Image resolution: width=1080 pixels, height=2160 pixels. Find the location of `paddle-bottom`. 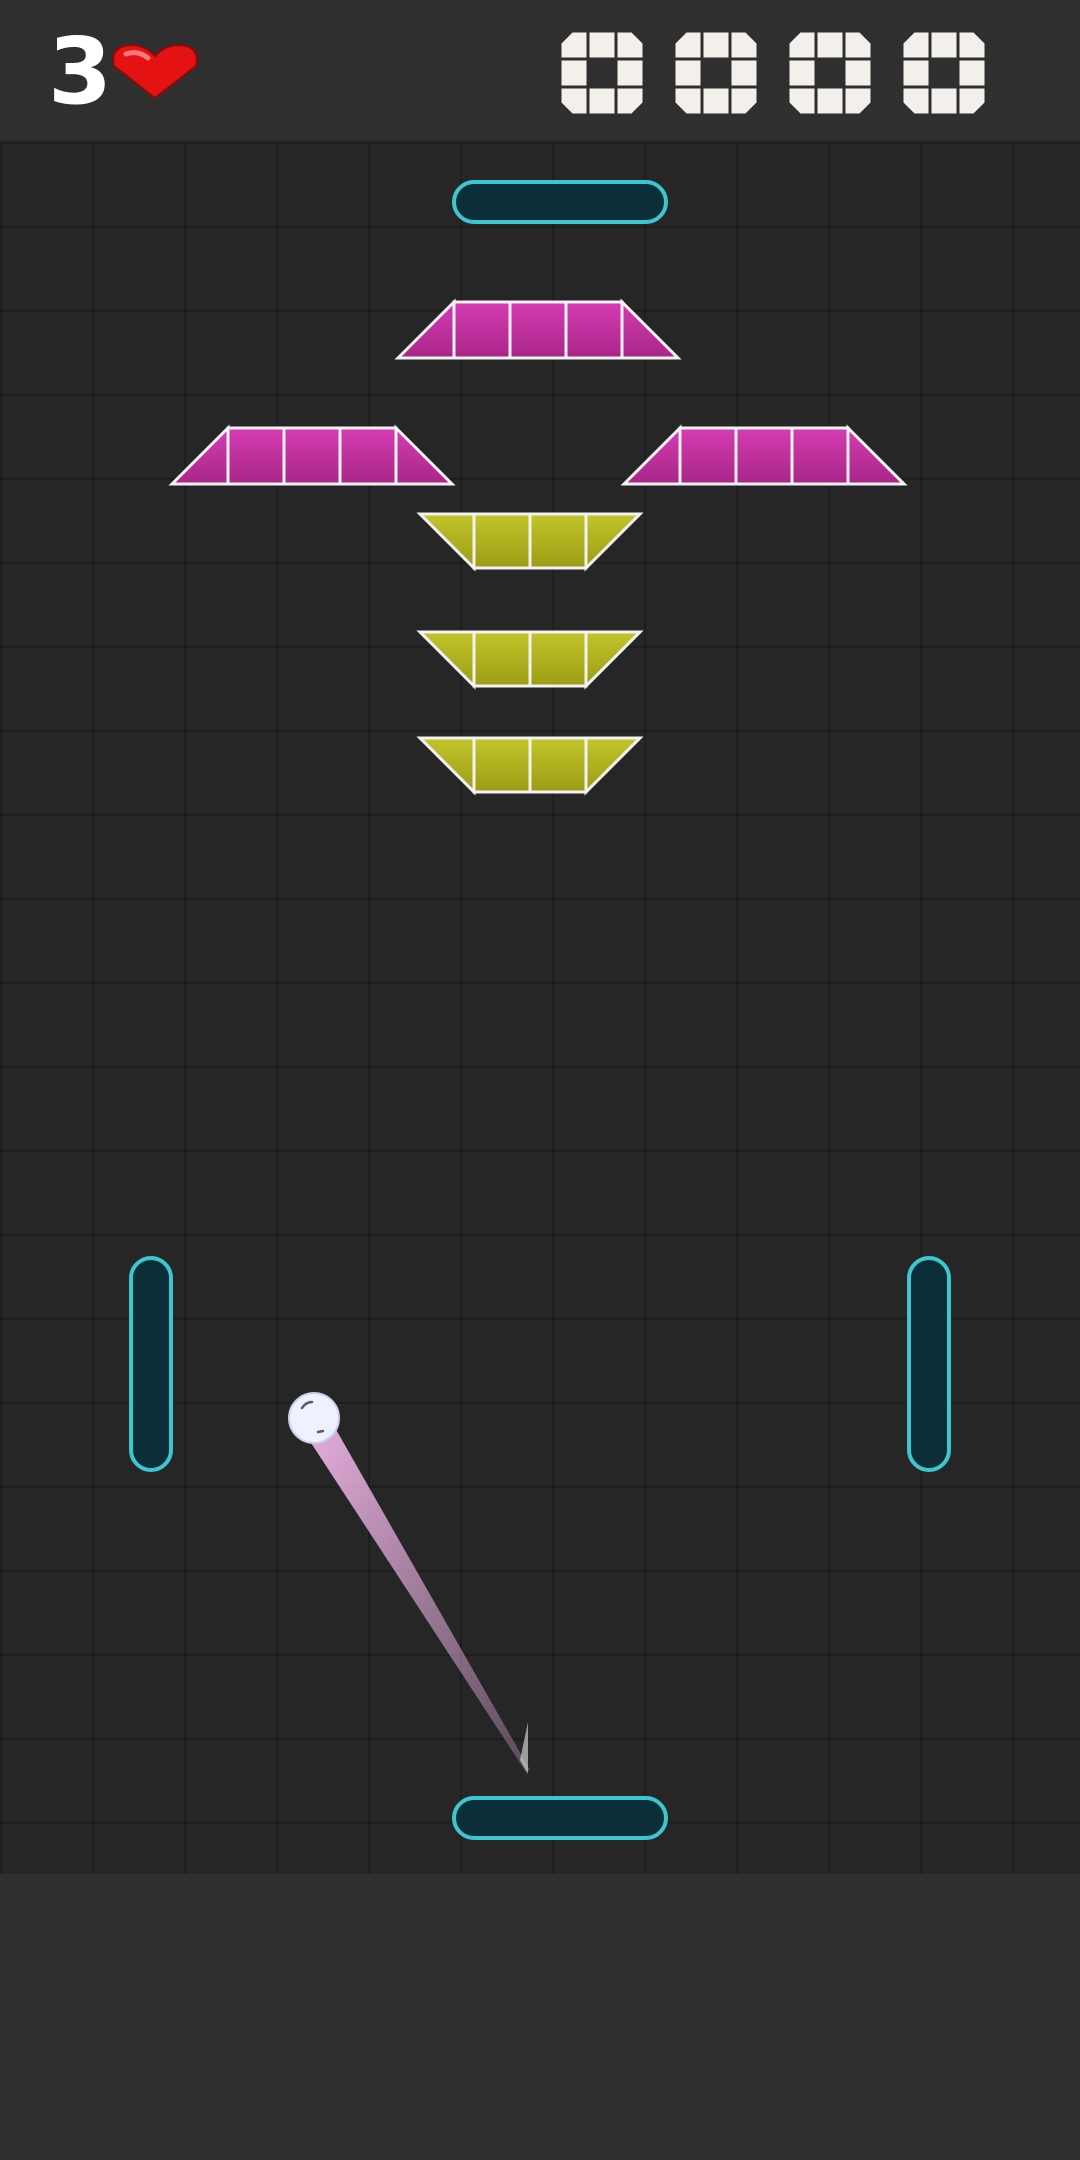

paddle-bottom is located at coordinates (560, 1818).